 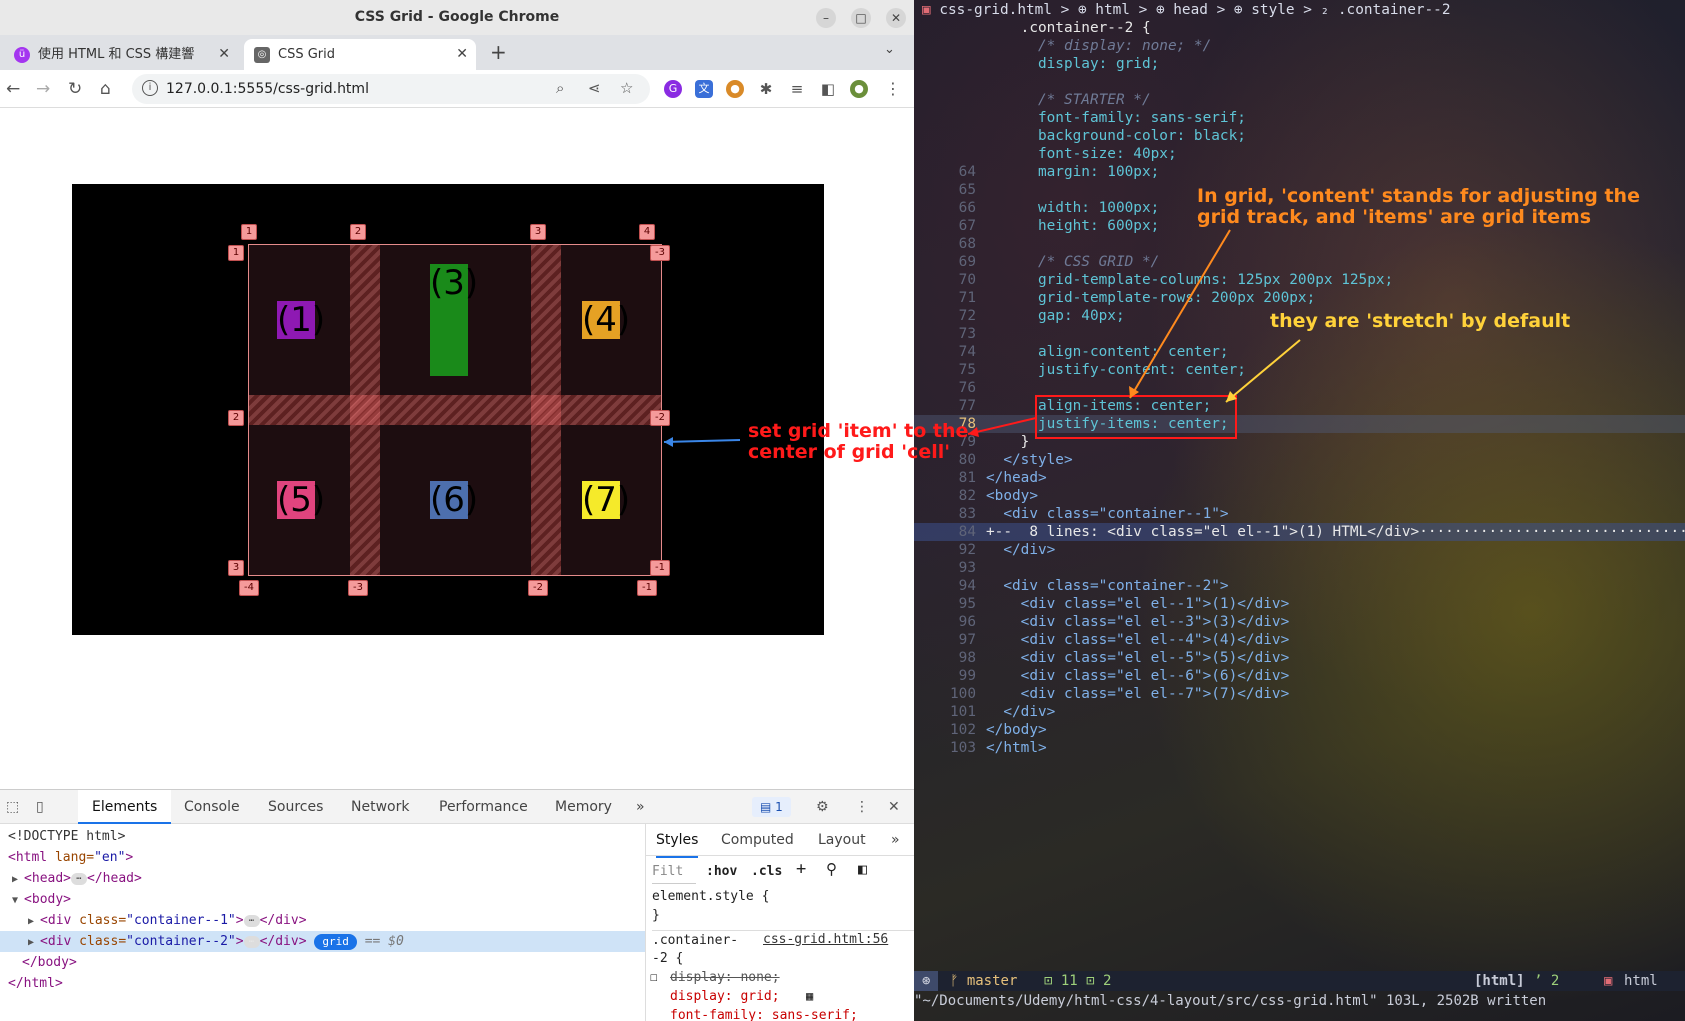 I want to click on dom-node-html: <html lang="en">, so click(x=322, y=857).